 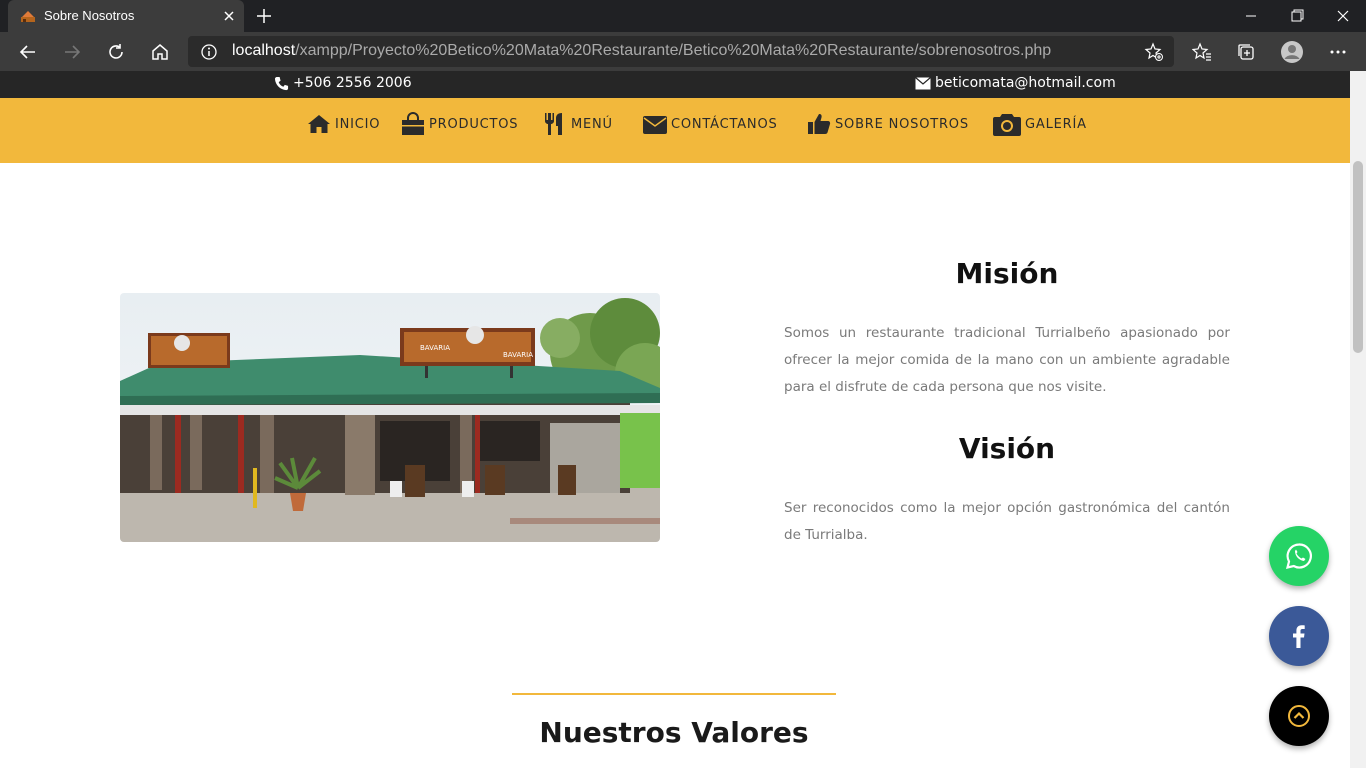 I want to click on nav-item-inicio: INICIO, so click(x=343, y=124).